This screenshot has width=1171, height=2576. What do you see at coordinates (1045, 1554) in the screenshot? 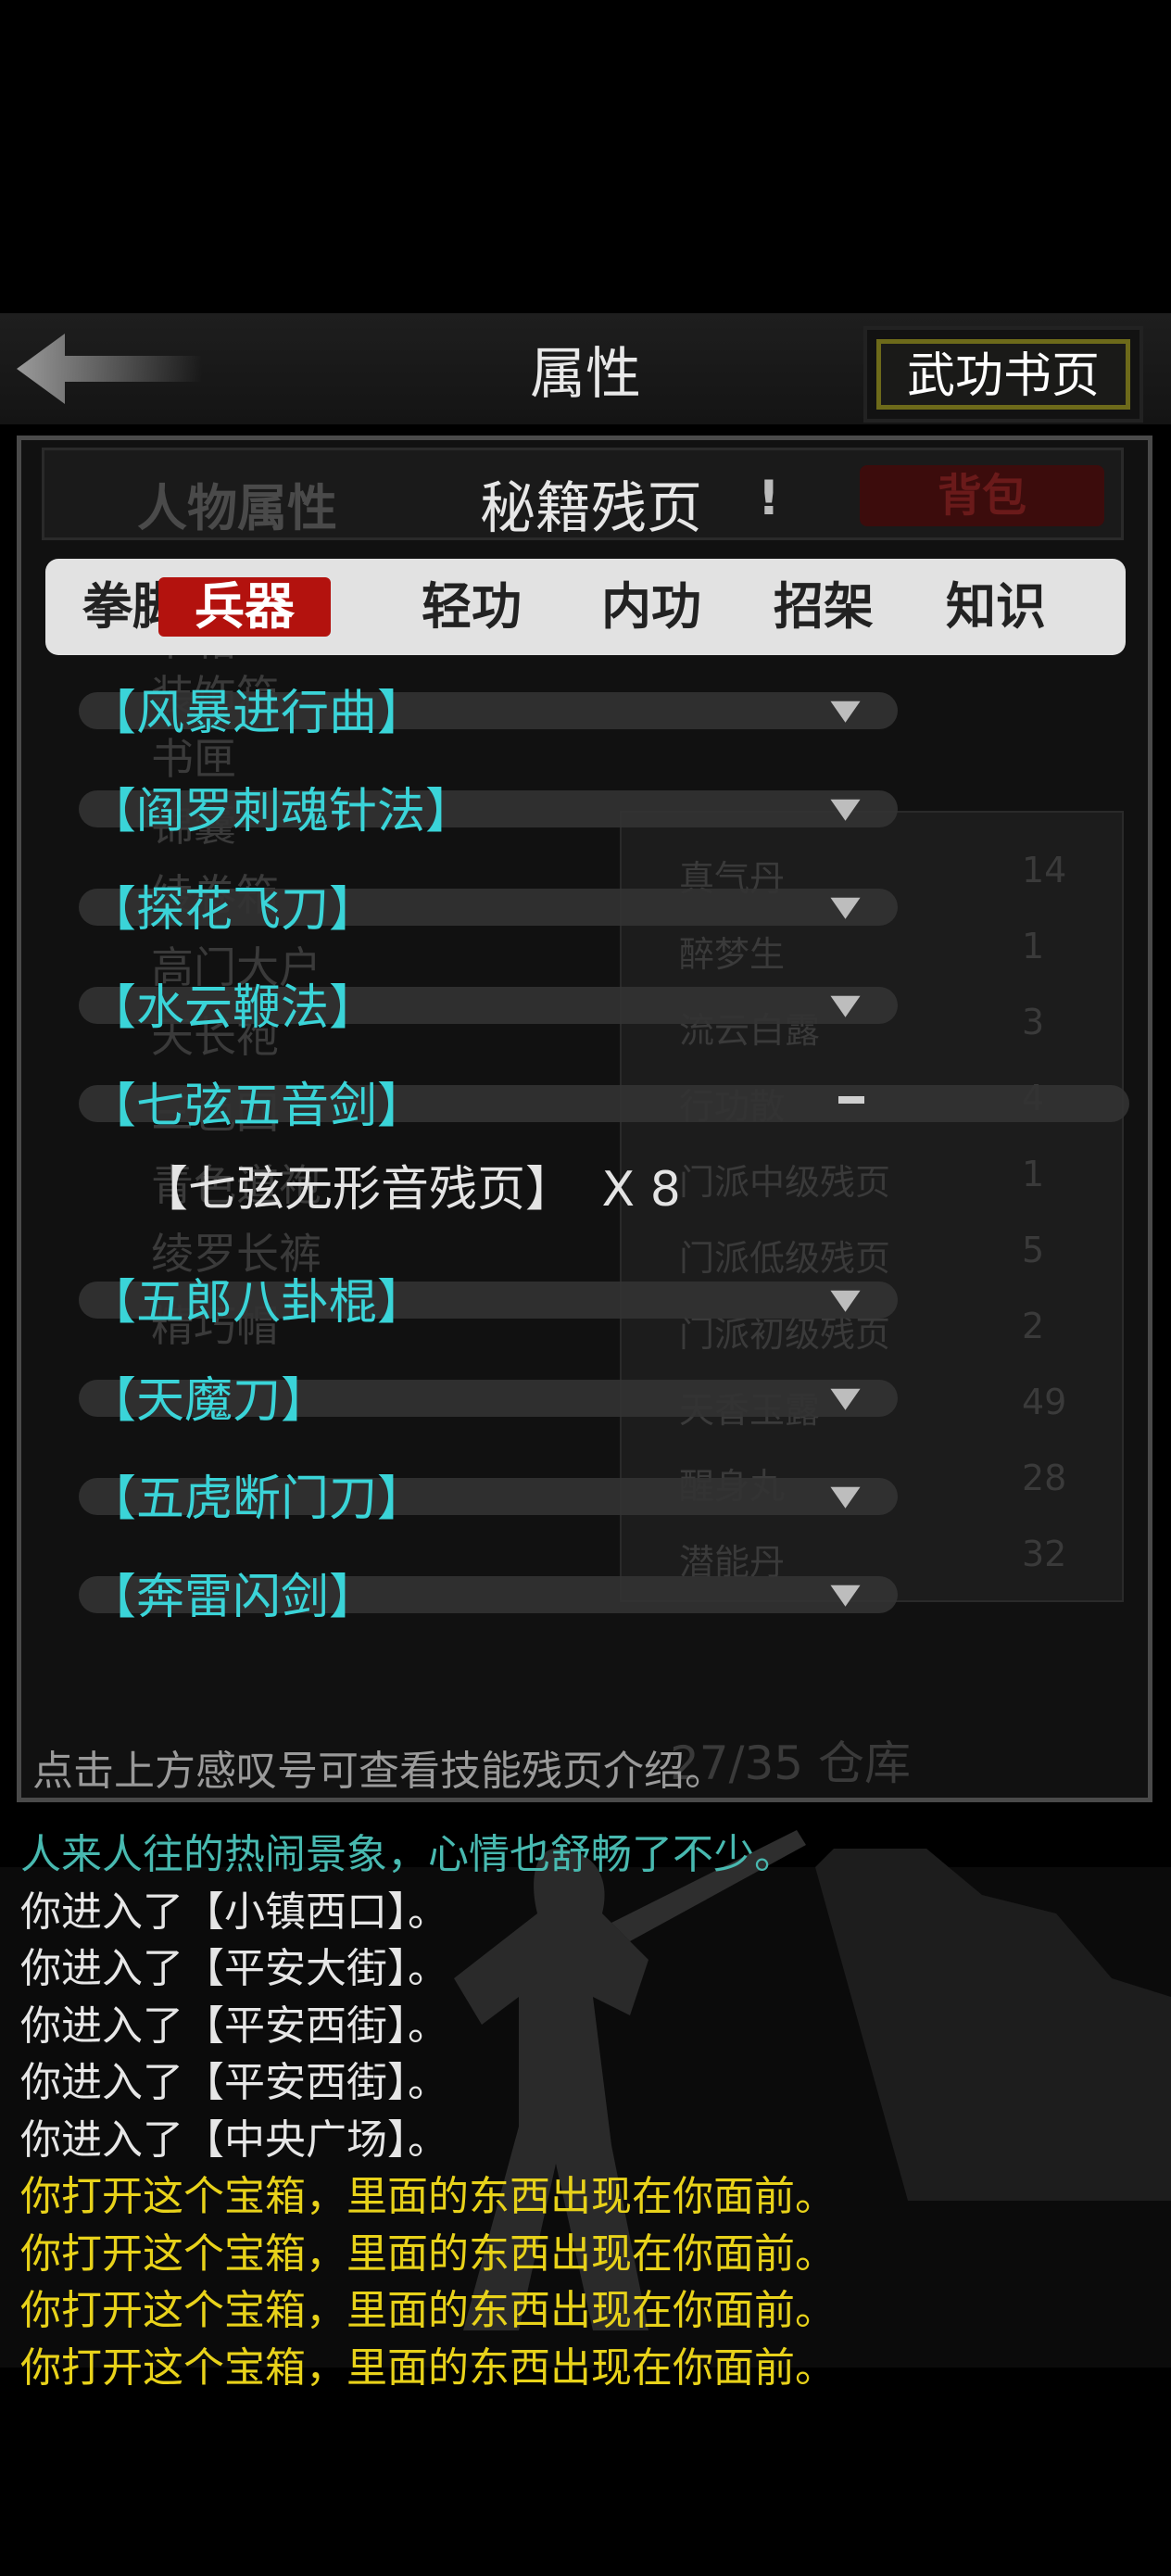
I see `ghost-item-qty: 32` at bounding box center [1045, 1554].